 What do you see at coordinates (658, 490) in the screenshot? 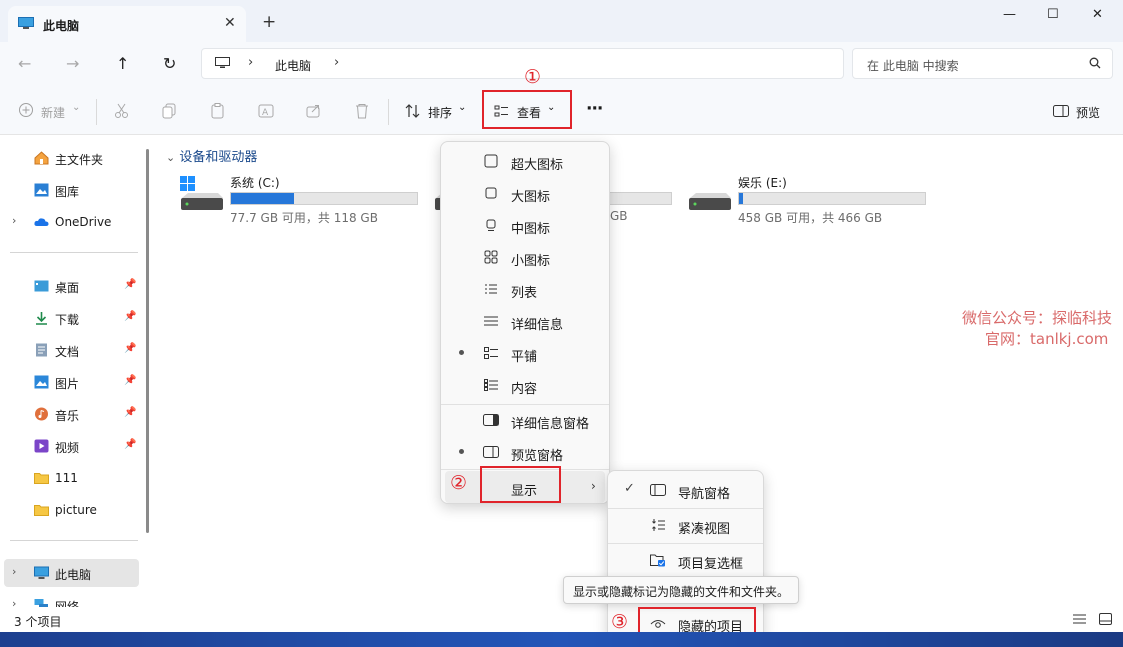
I see `navigation-pane-icon` at bounding box center [658, 490].